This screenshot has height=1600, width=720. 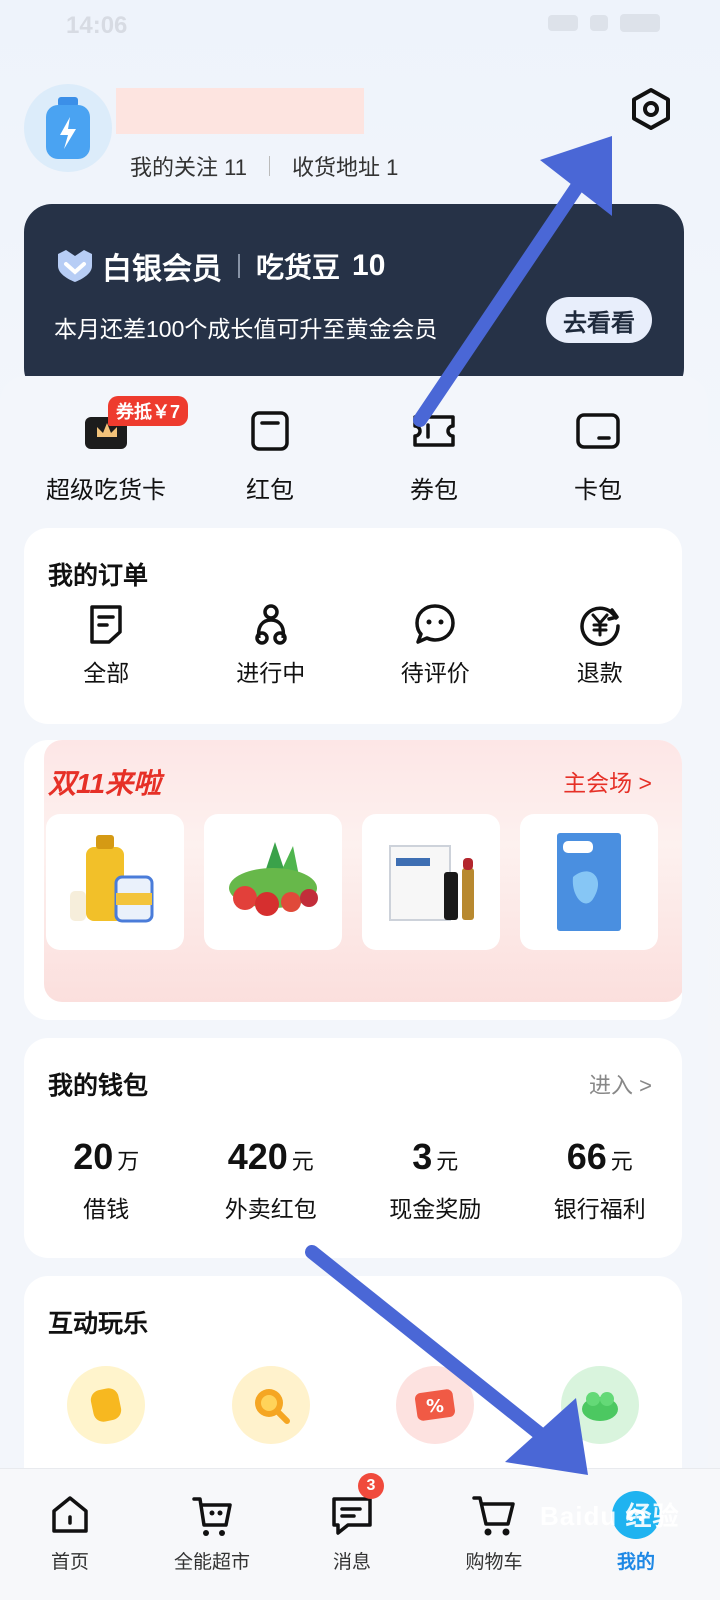 I want to click on order-to-review: 待评价, so click(x=435, y=644).